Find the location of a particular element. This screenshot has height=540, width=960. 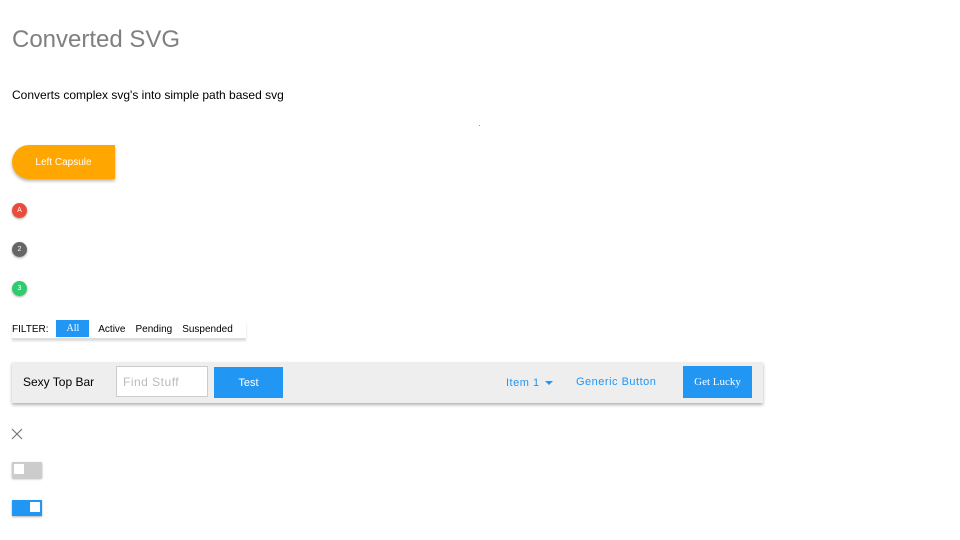

badge-3: 3 is located at coordinates (19, 288).